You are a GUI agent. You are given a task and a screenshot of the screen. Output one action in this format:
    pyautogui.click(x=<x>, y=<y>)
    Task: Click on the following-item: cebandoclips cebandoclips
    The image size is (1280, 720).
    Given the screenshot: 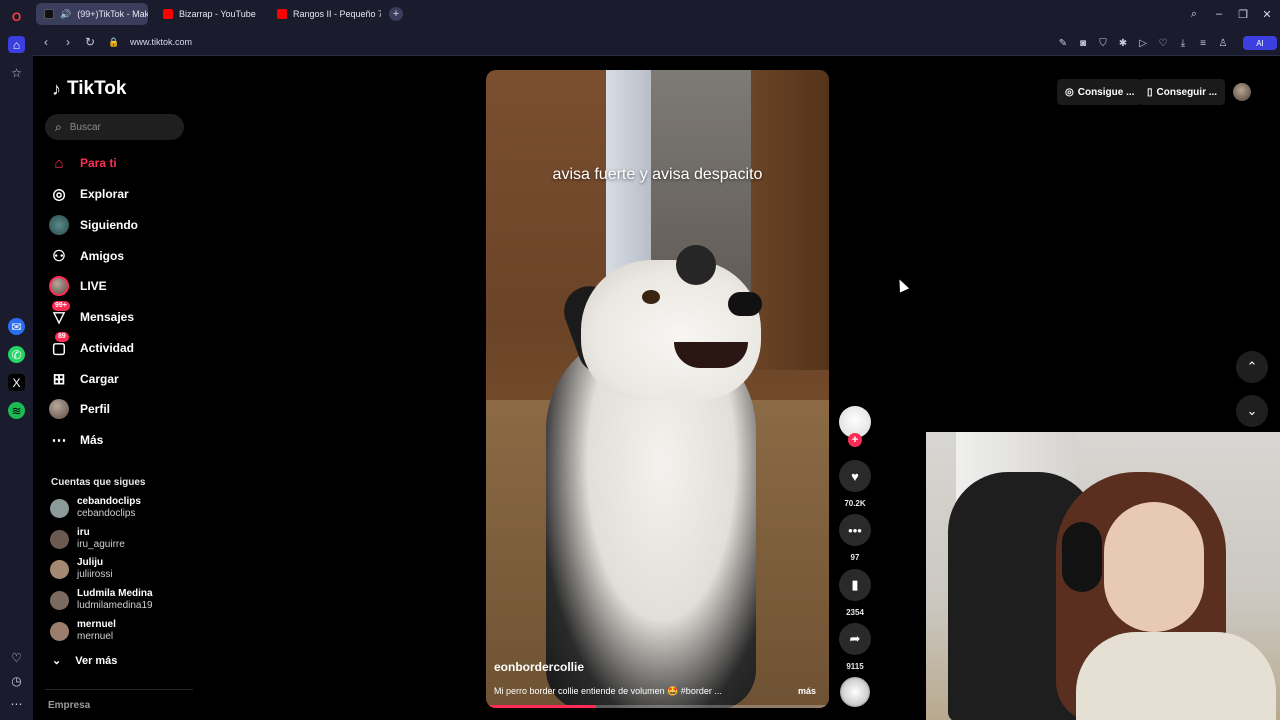 What is the action you would take?
    pyautogui.click(x=125, y=508)
    